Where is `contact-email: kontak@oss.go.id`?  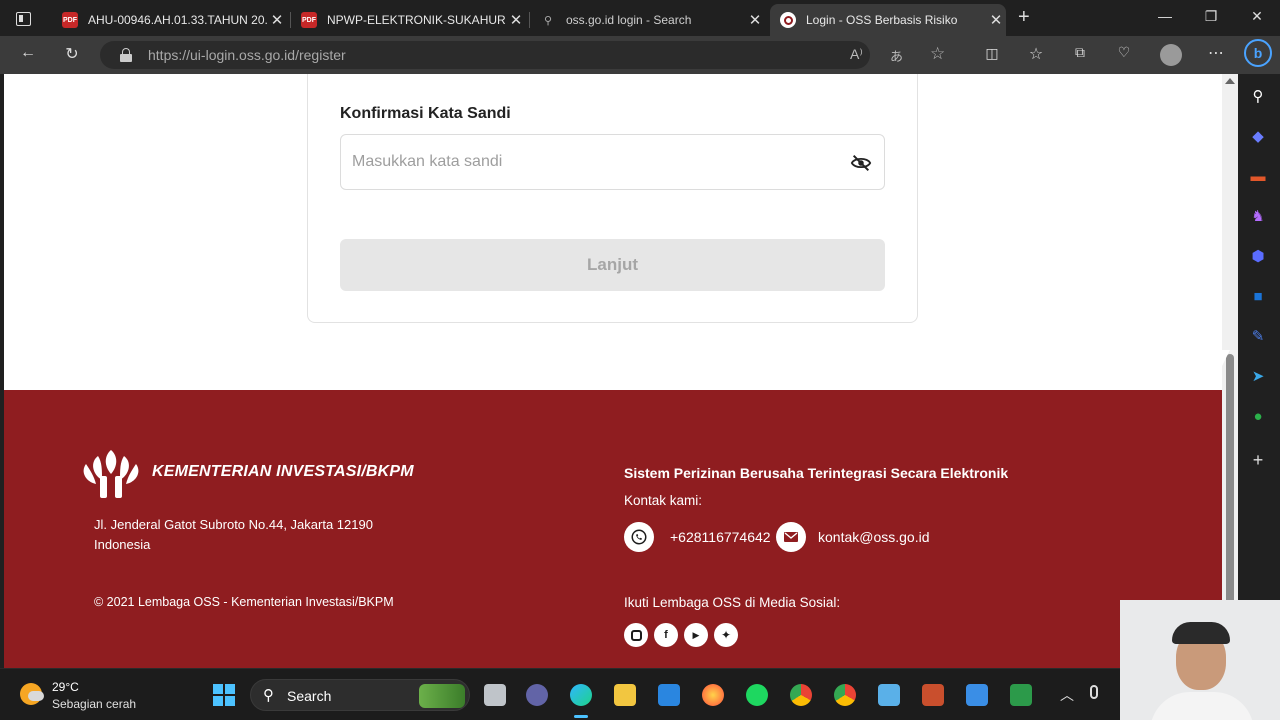
contact-email: kontak@oss.go.id is located at coordinates (874, 537).